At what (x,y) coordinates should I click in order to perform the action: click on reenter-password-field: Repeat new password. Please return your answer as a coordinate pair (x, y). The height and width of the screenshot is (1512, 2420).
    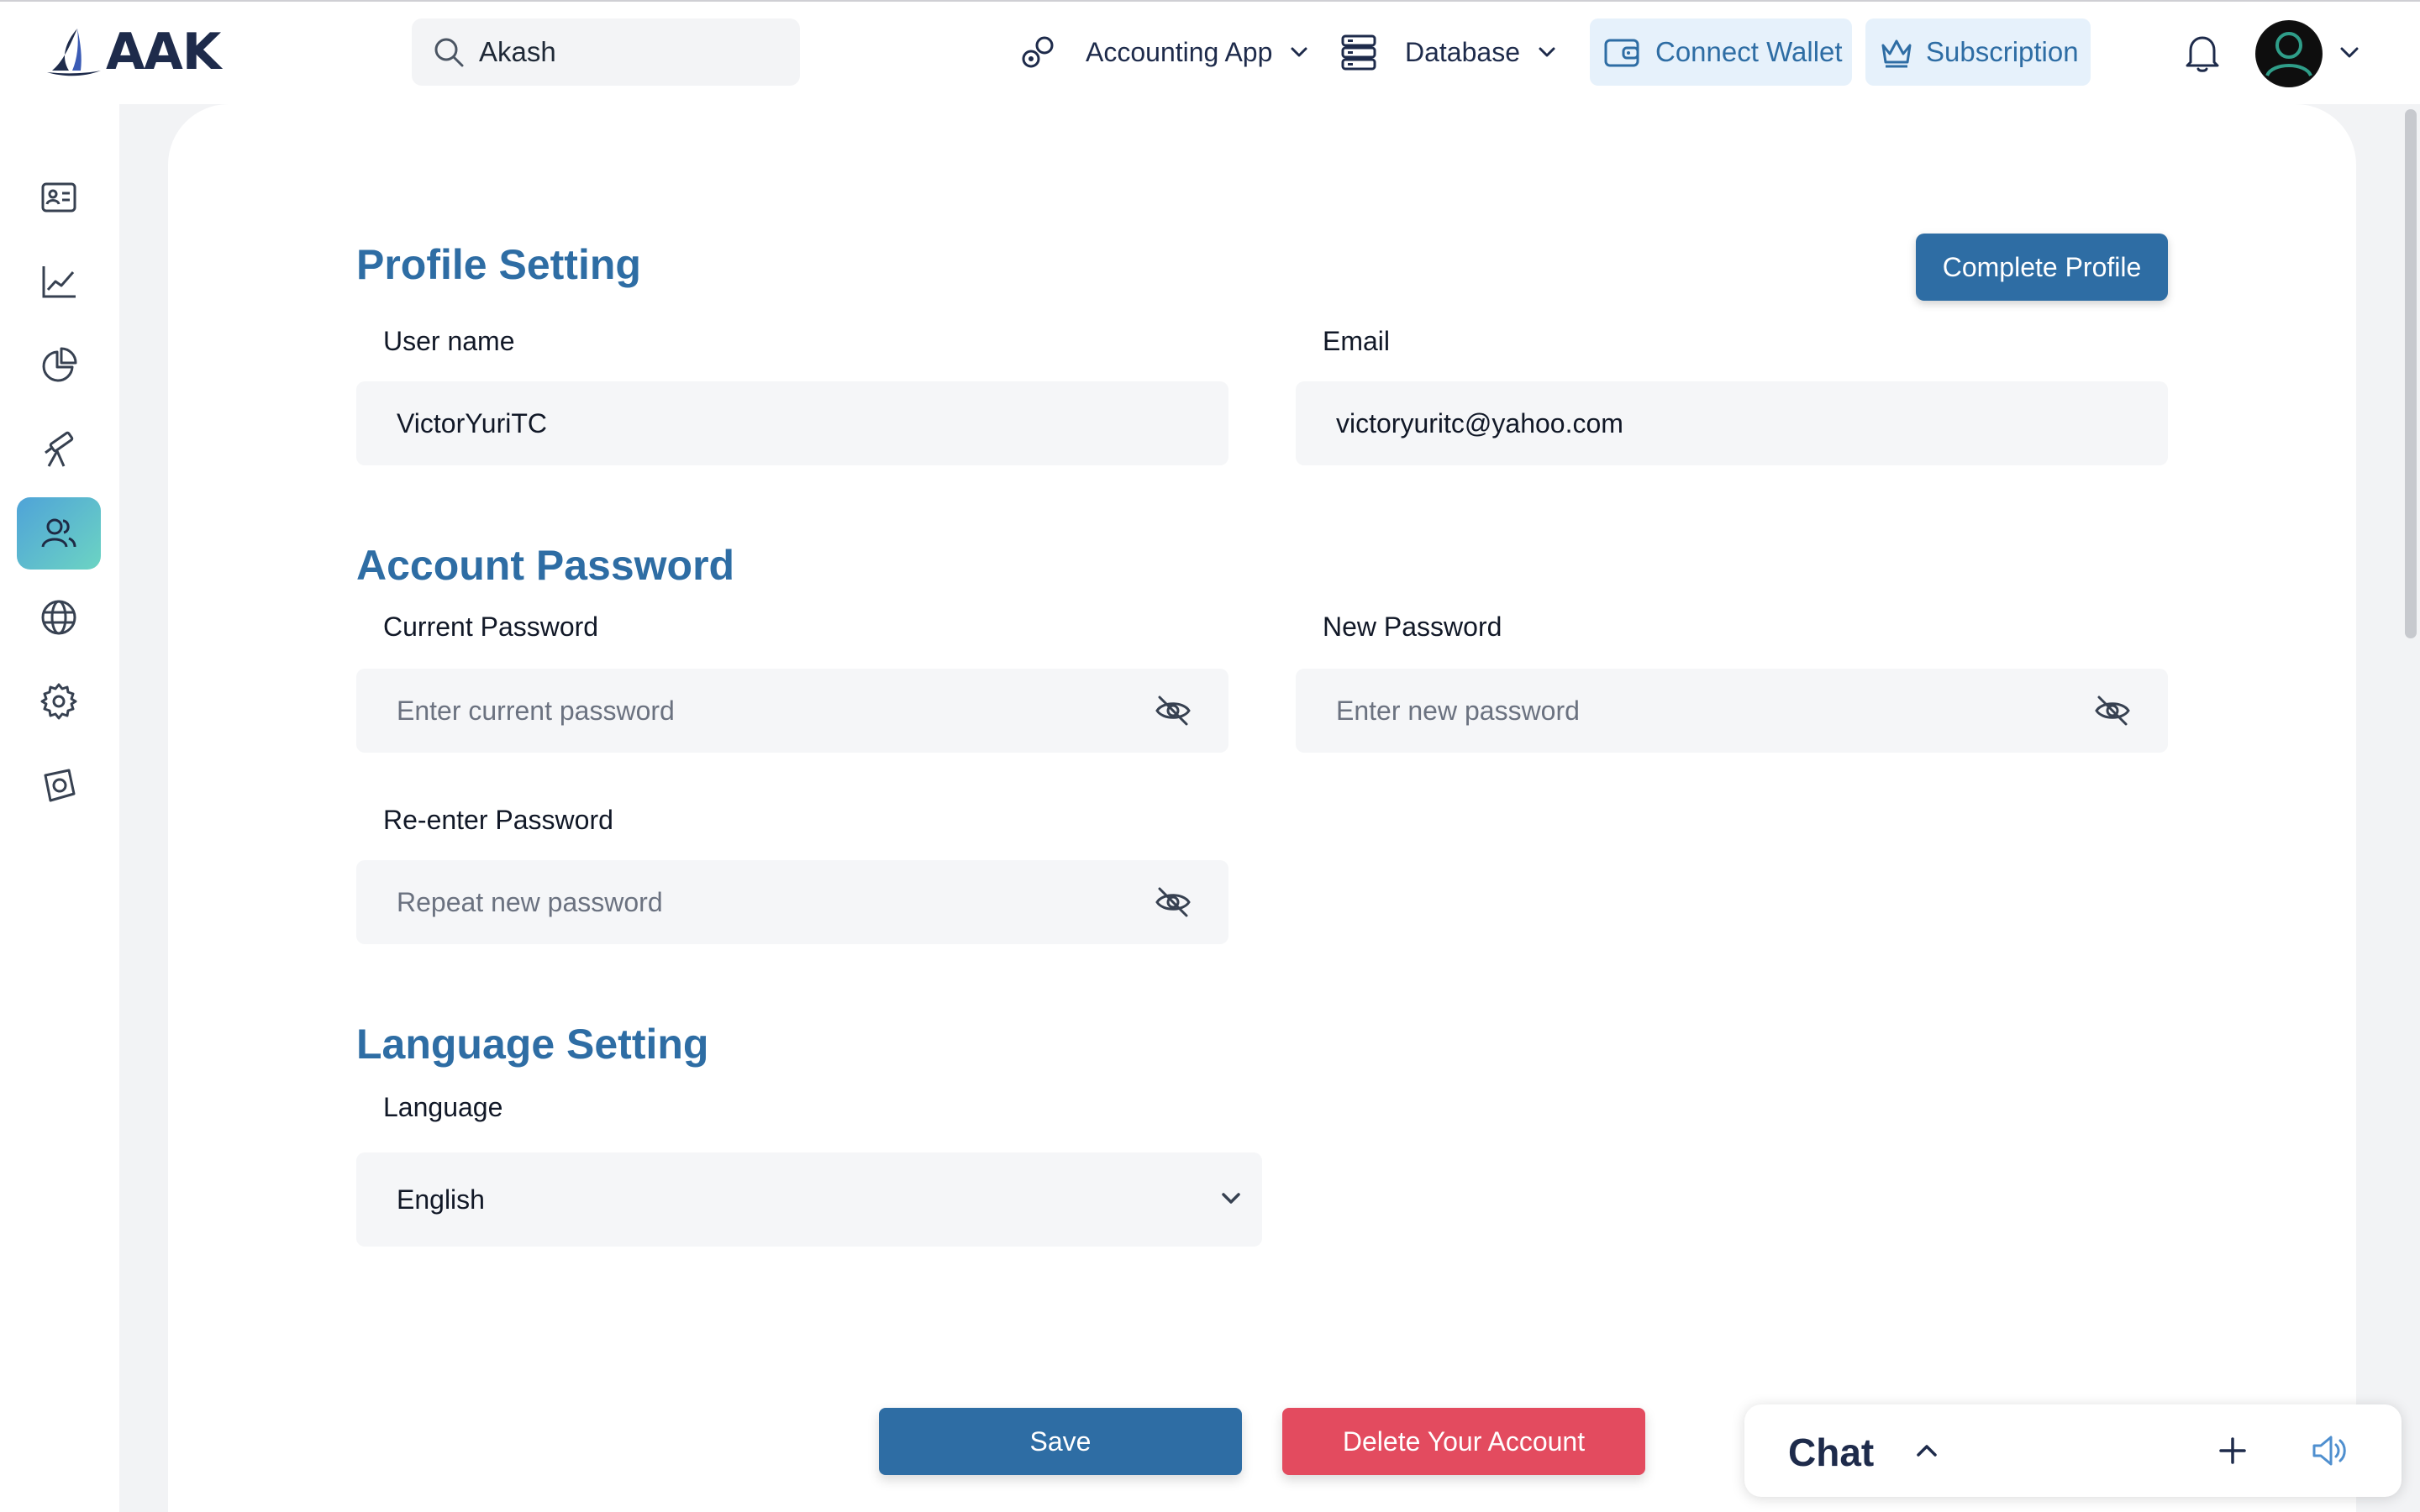
    Looking at the image, I should click on (792, 902).